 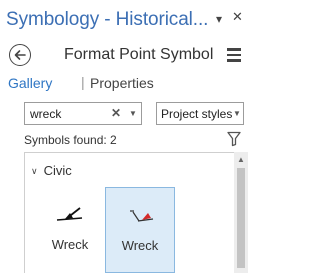 I want to click on tab-strip: Gallery | Properties, so click(x=124, y=85).